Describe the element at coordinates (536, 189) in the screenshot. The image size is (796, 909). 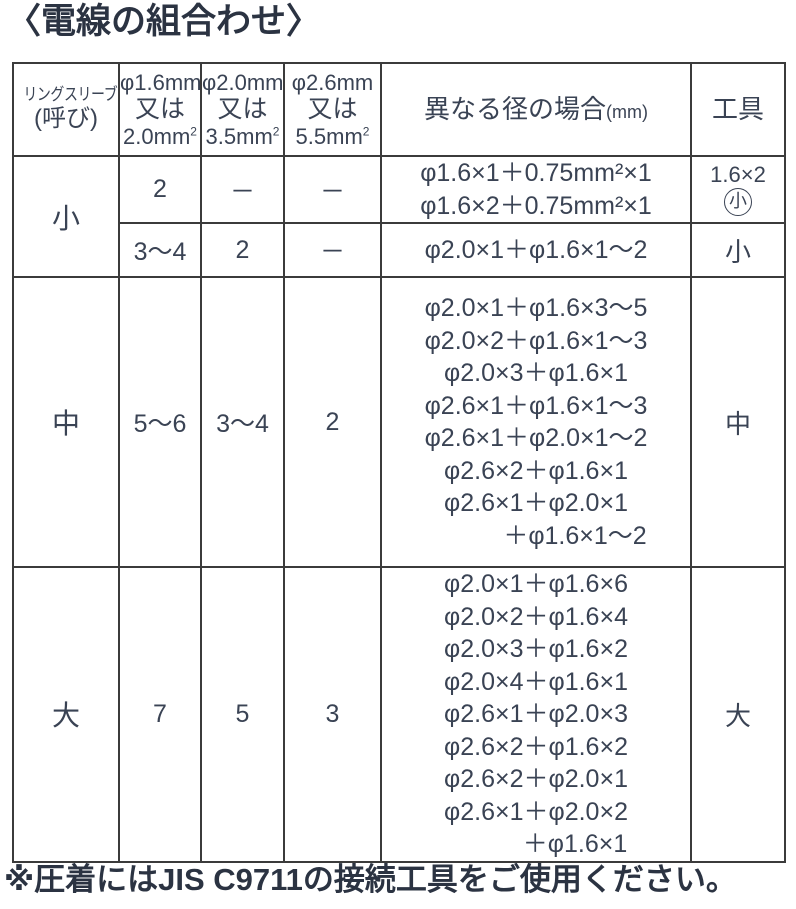
I see `cell-small-a-mixed: φ1.6×1＋0.75mm²×1 φ1.6×2＋0.75mm²×1` at that location.